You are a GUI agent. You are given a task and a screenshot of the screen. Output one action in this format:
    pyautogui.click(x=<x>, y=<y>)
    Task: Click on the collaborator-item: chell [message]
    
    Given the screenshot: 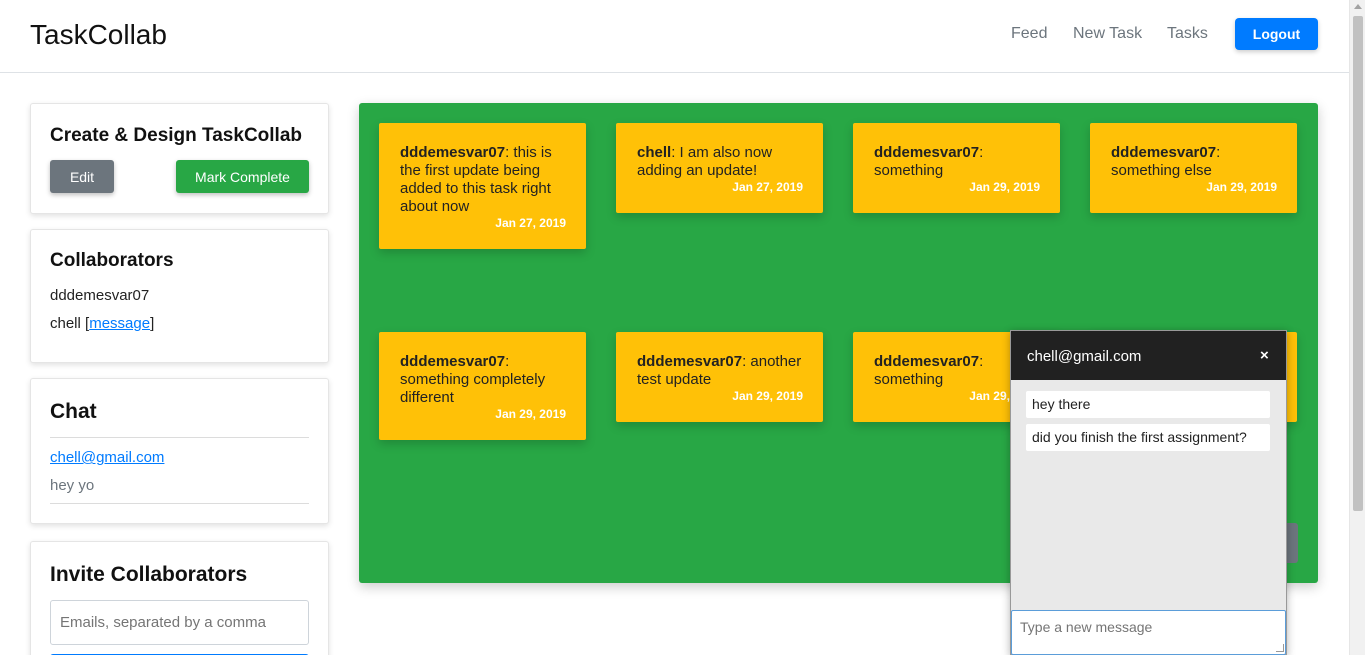 What is the action you would take?
    pyautogui.click(x=102, y=323)
    